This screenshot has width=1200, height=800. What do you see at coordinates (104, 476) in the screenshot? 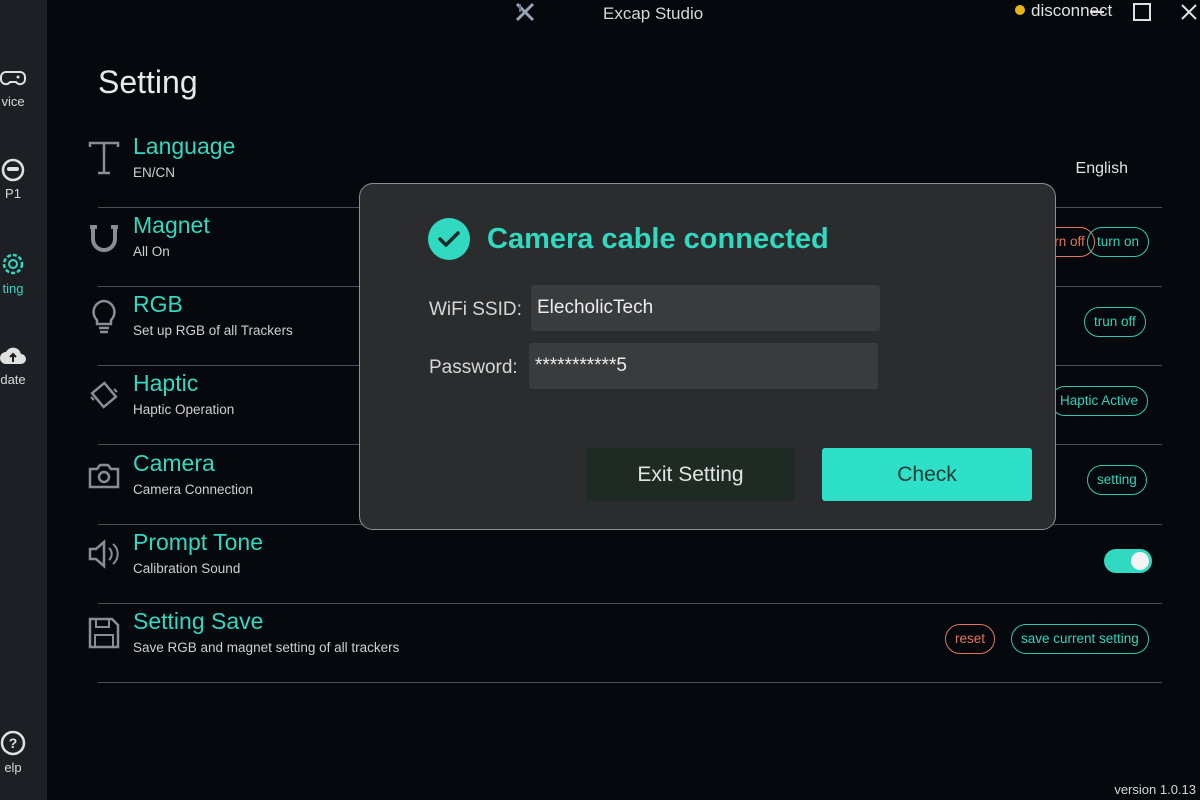
I see `camera-icon` at bounding box center [104, 476].